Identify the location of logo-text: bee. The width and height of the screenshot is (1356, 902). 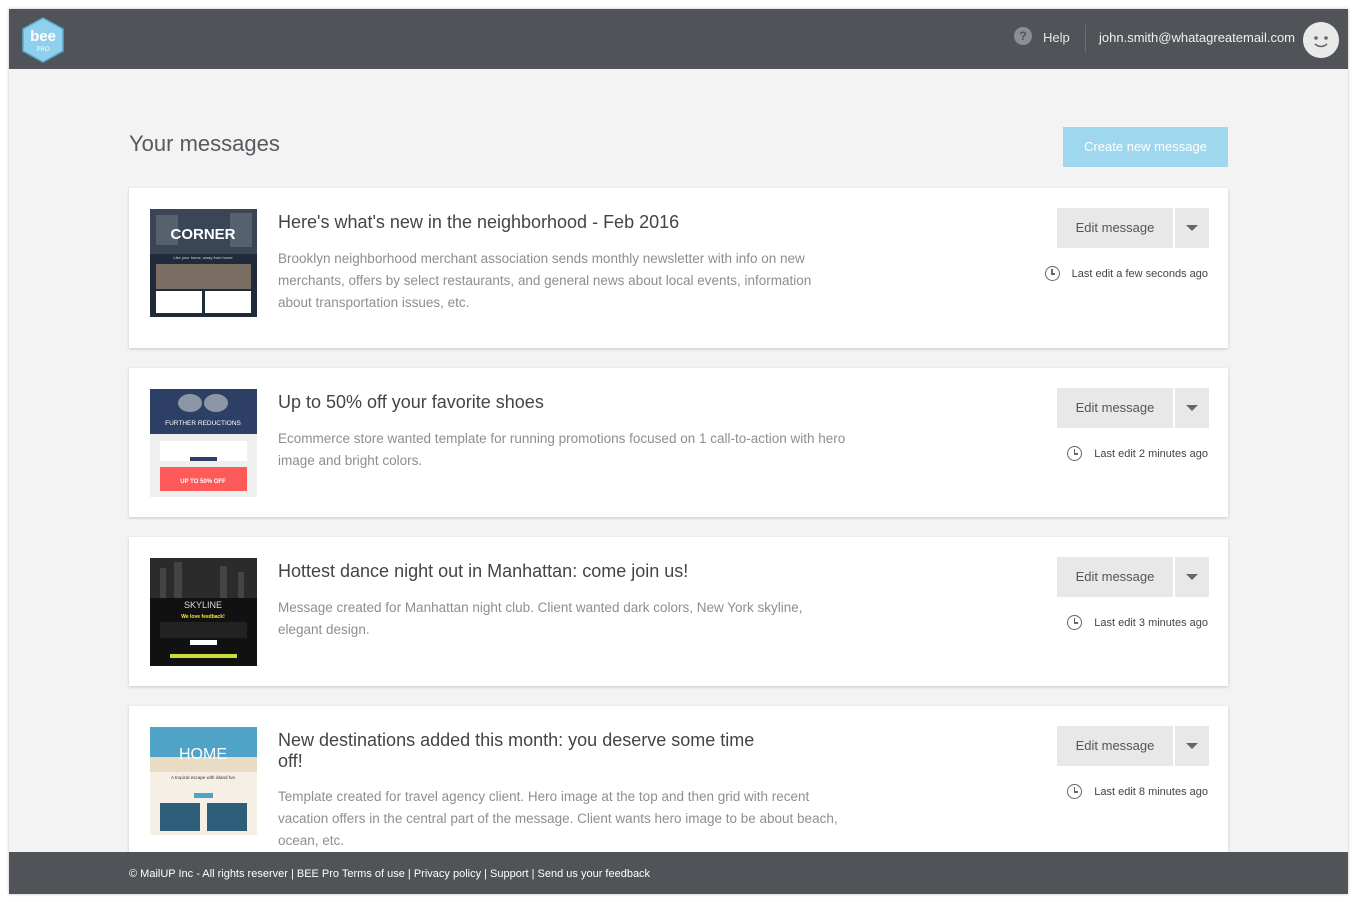
(43, 36).